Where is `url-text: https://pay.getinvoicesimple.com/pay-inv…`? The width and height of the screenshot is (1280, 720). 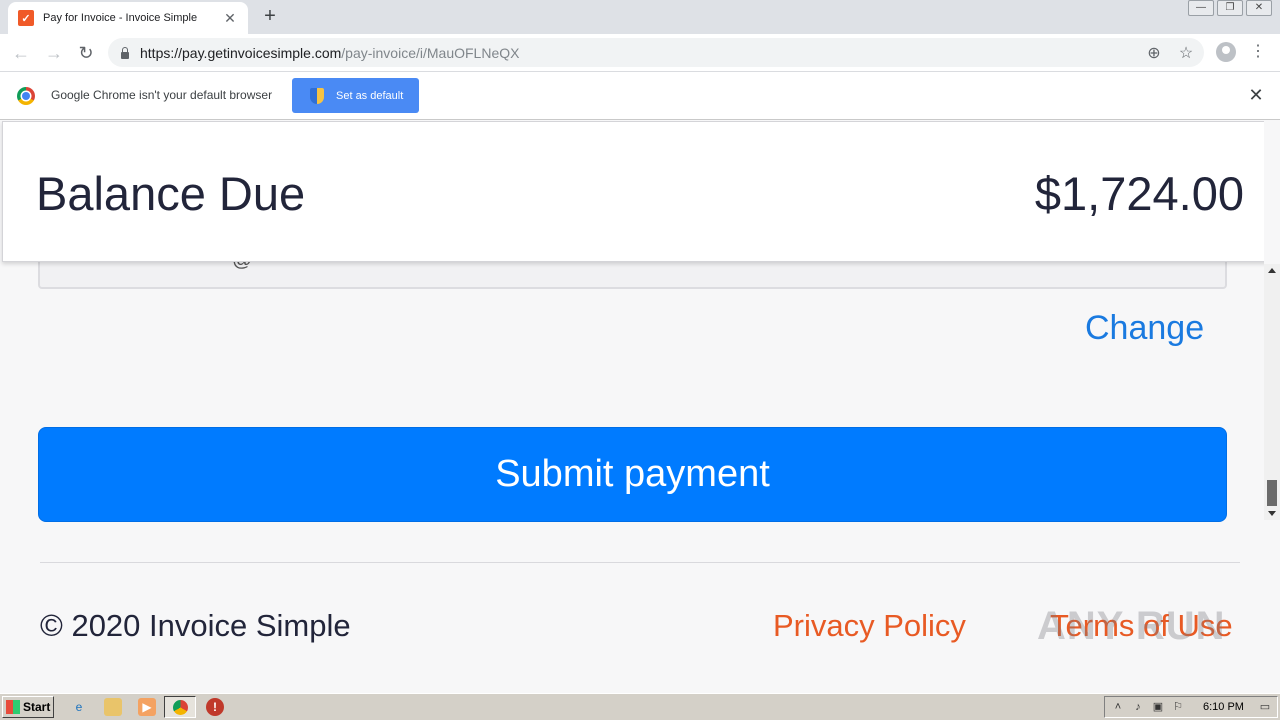 url-text: https://pay.getinvoicesimple.com/pay-inv… is located at coordinates (329, 53).